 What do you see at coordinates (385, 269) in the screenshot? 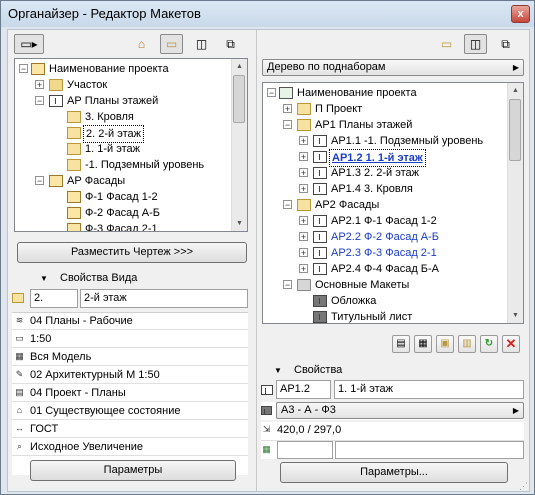
I see `tree-item-ar2-4: + АР2.4 Ф-4 Фасад Б-А` at bounding box center [385, 269].